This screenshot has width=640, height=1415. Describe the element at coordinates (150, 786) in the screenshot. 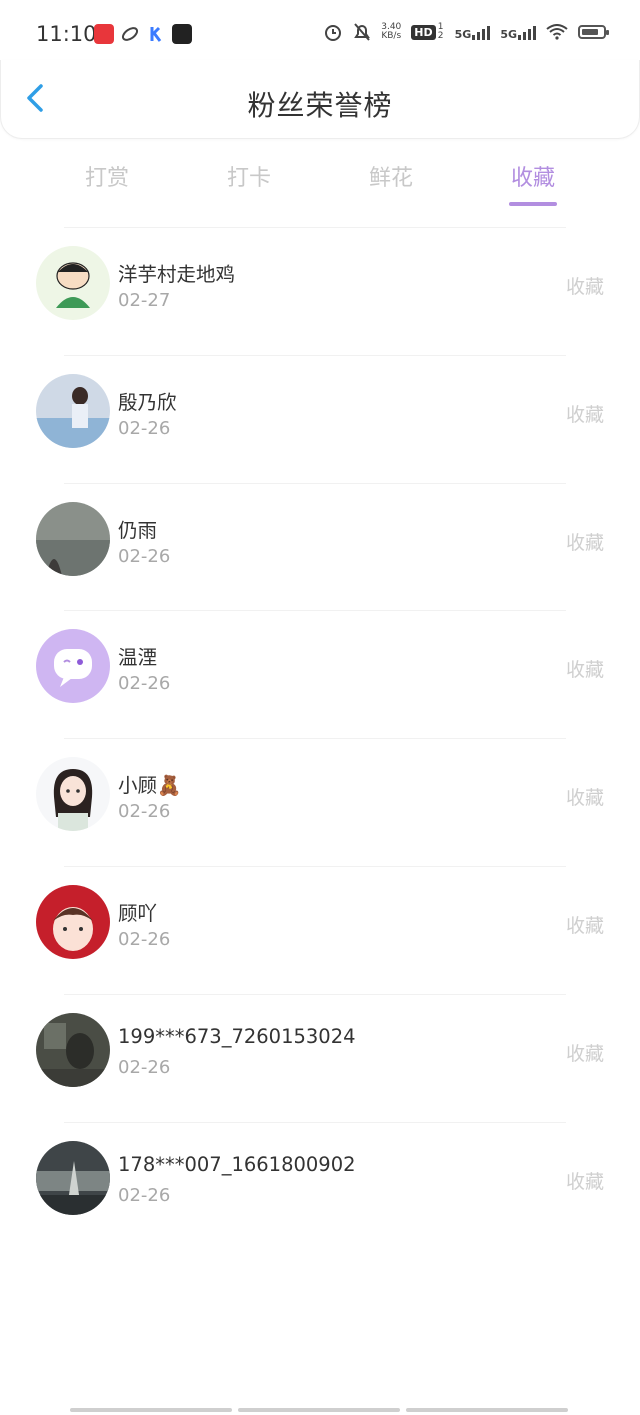

I see `fan-name: 小顾🧸` at that location.